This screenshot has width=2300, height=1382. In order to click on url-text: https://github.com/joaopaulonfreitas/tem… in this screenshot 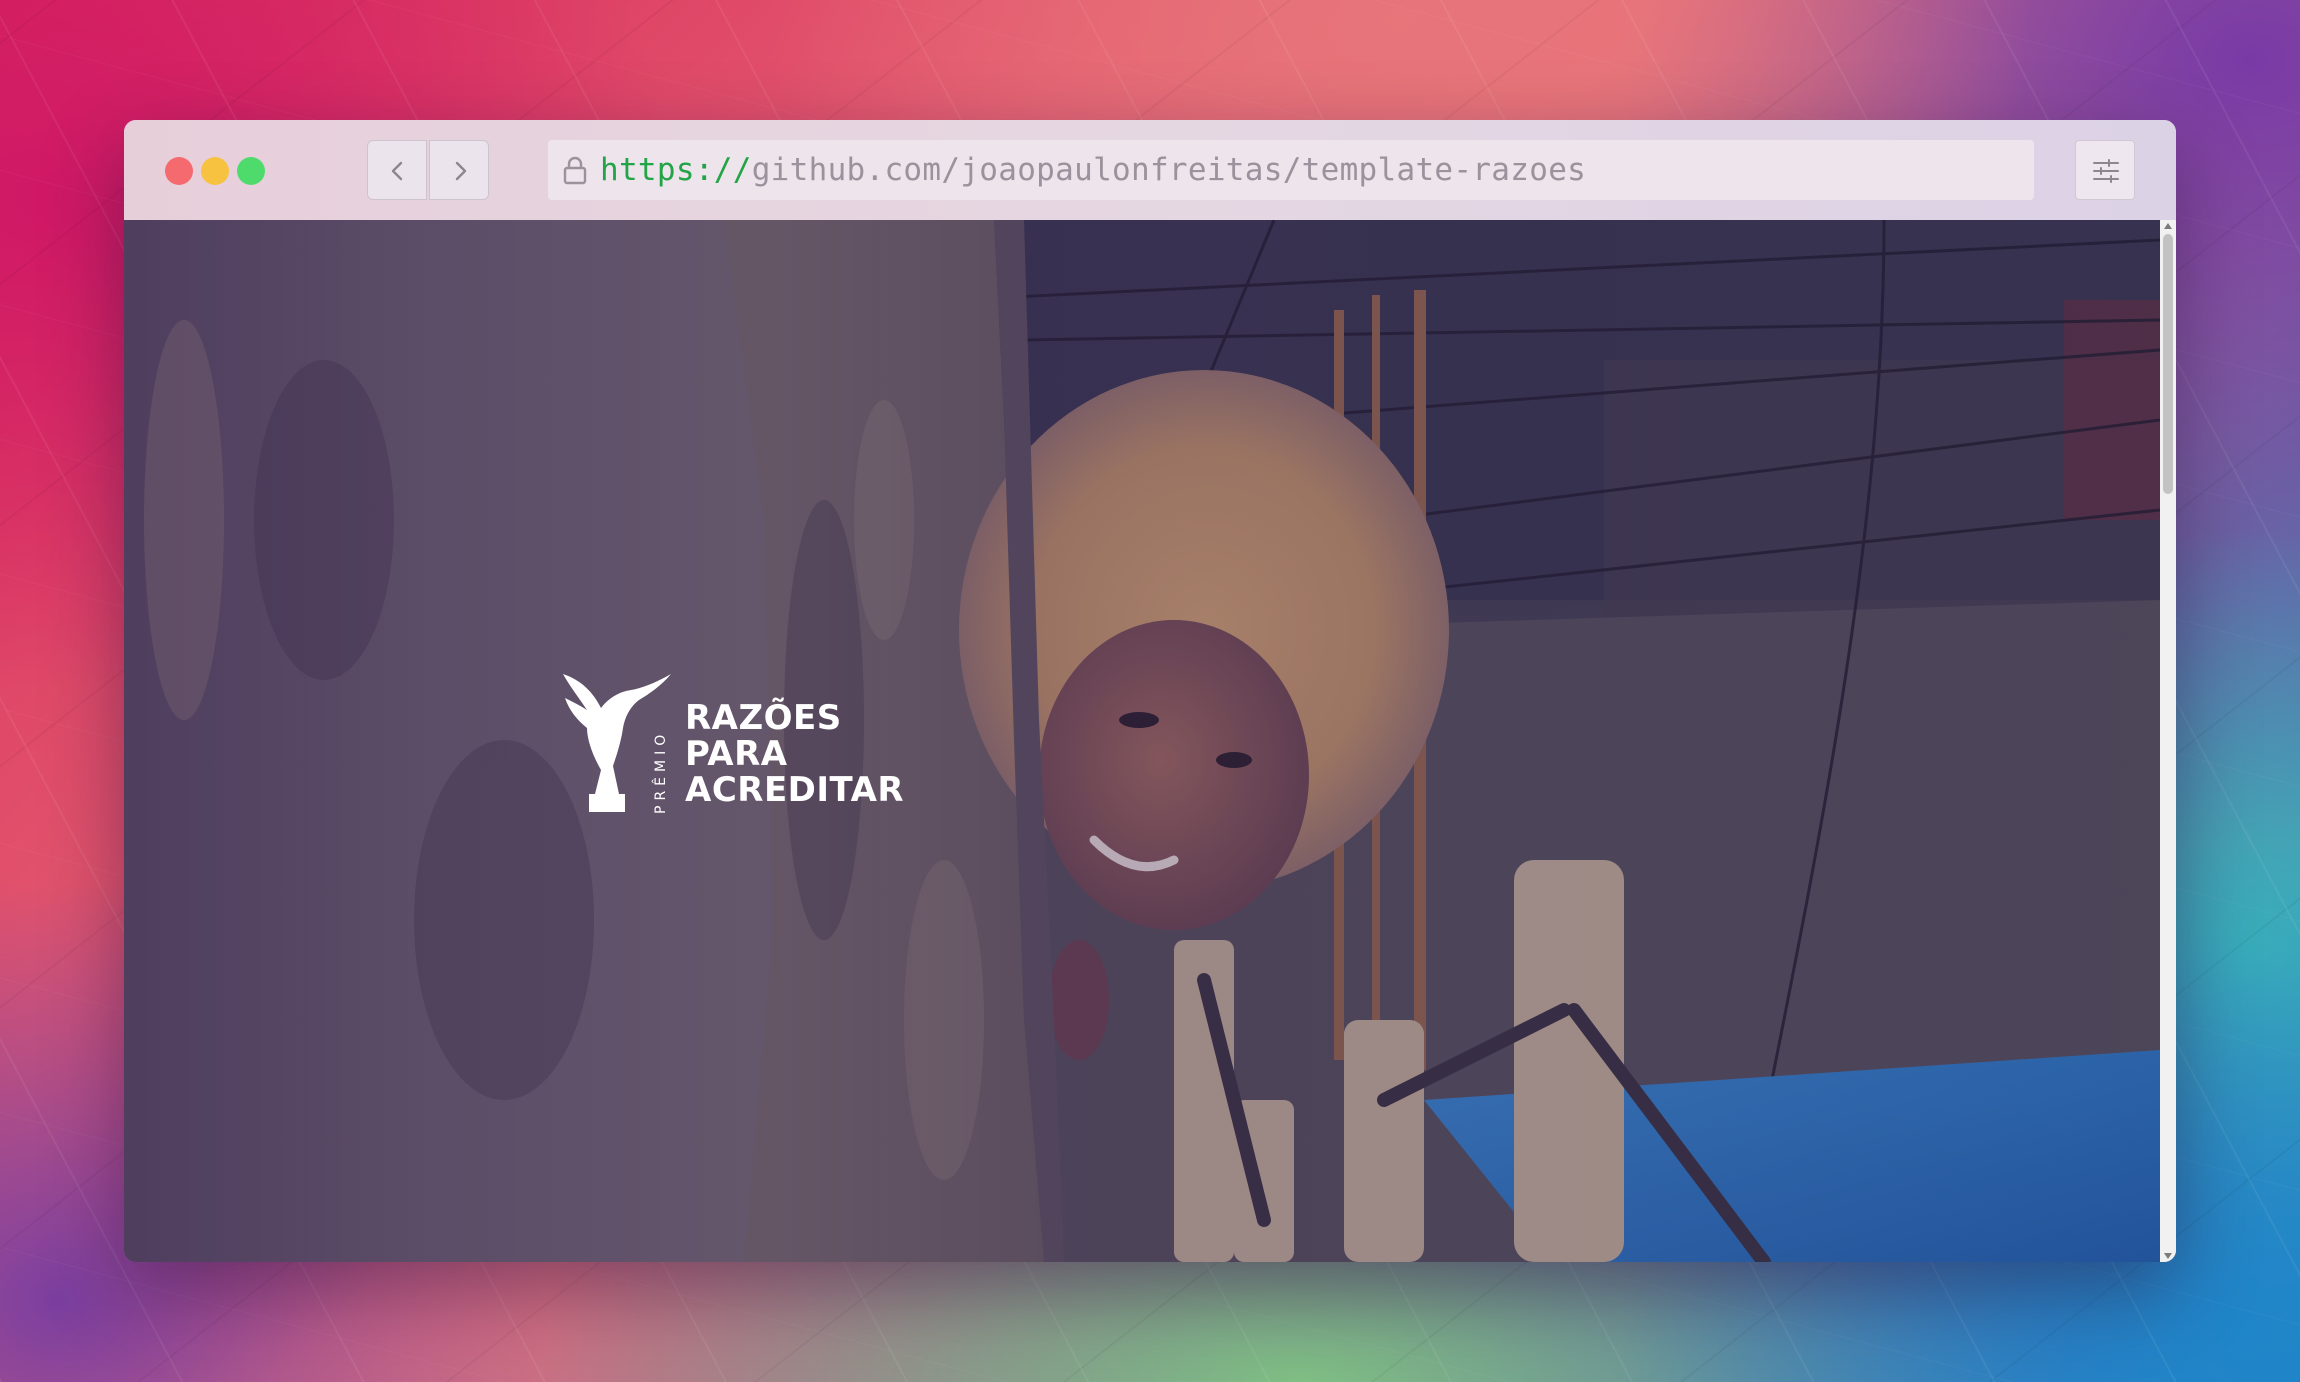, I will do `click(1093, 170)`.